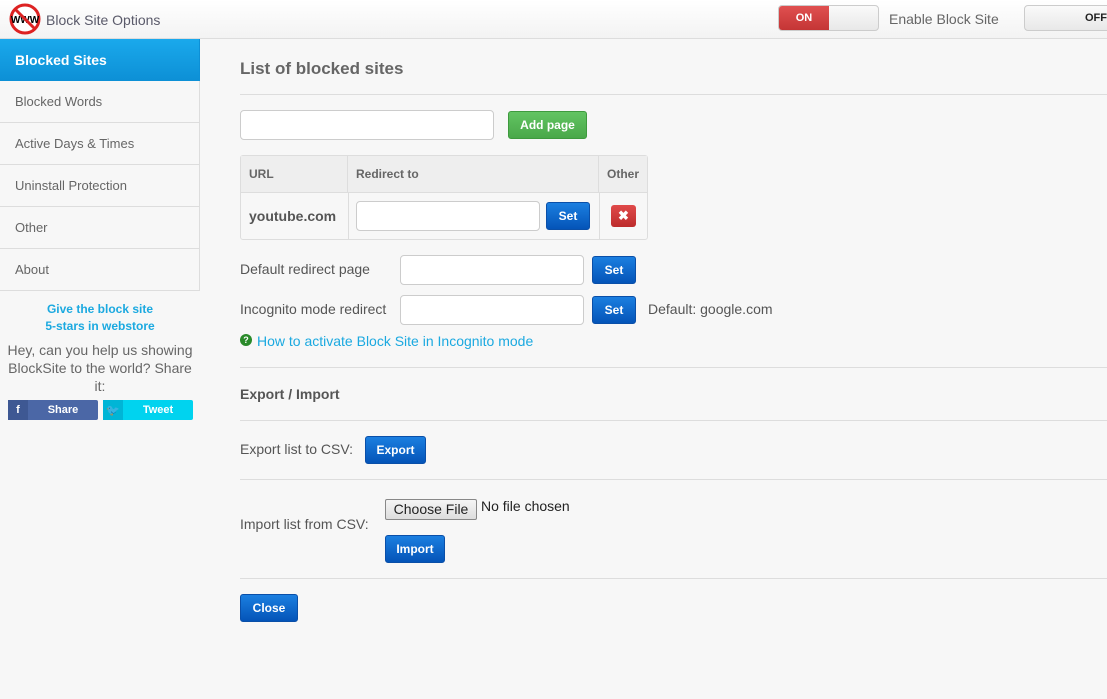  Describe the element at coordinates (313, 309) in the screenshot. I see `incognito-redirect-label: Incognito mode redirect` at that location.